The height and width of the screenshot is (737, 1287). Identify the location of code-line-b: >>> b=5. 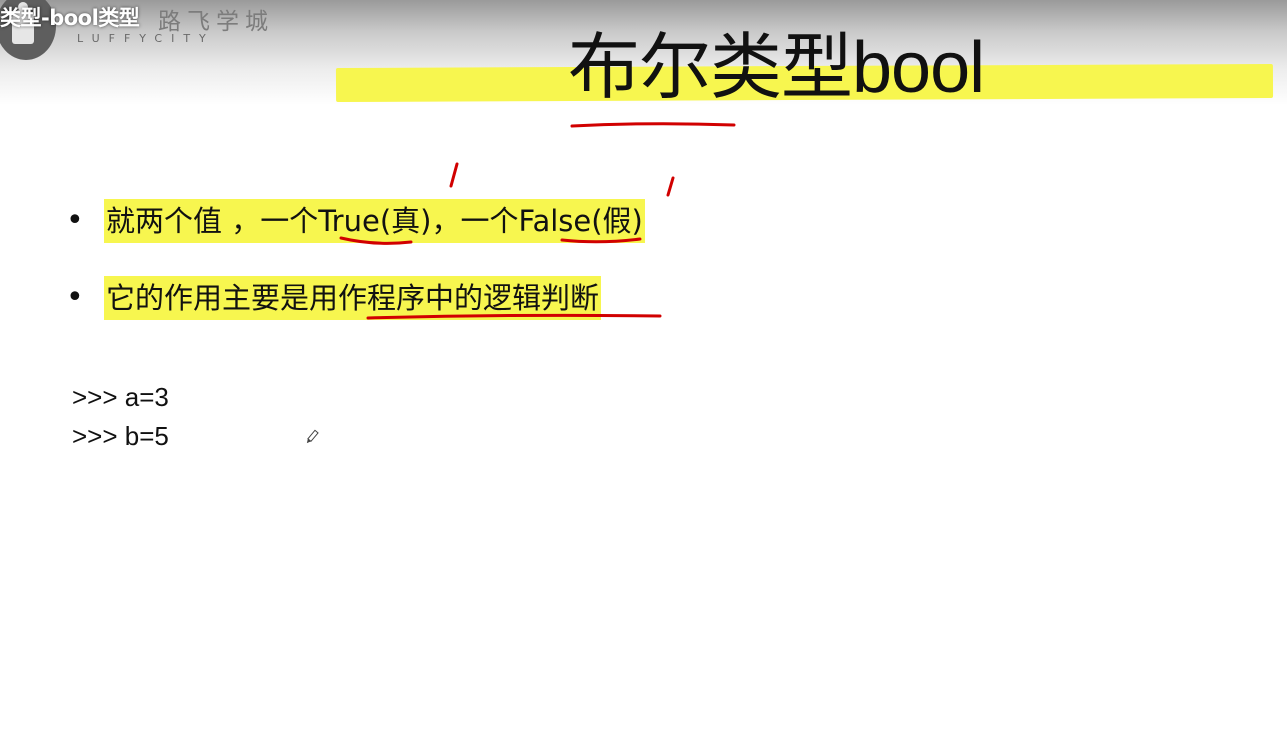
(120, 436).